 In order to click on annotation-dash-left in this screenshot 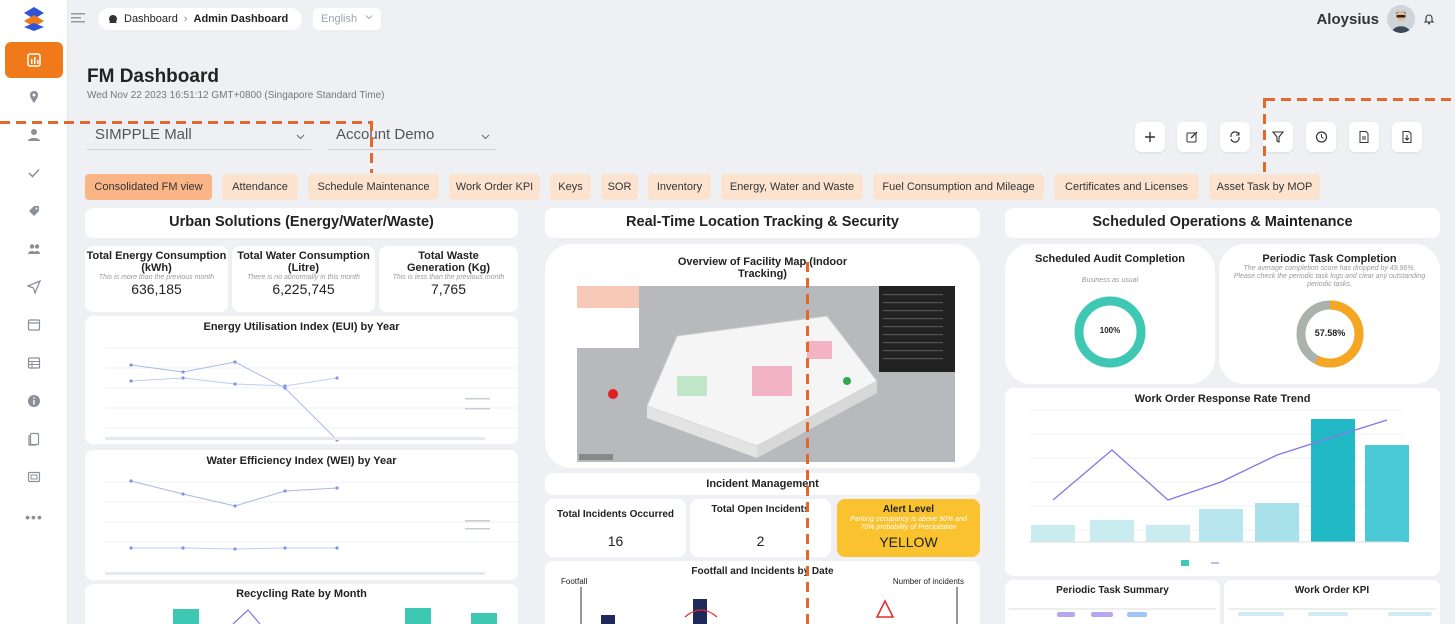, I will do `click(186, 122)`.